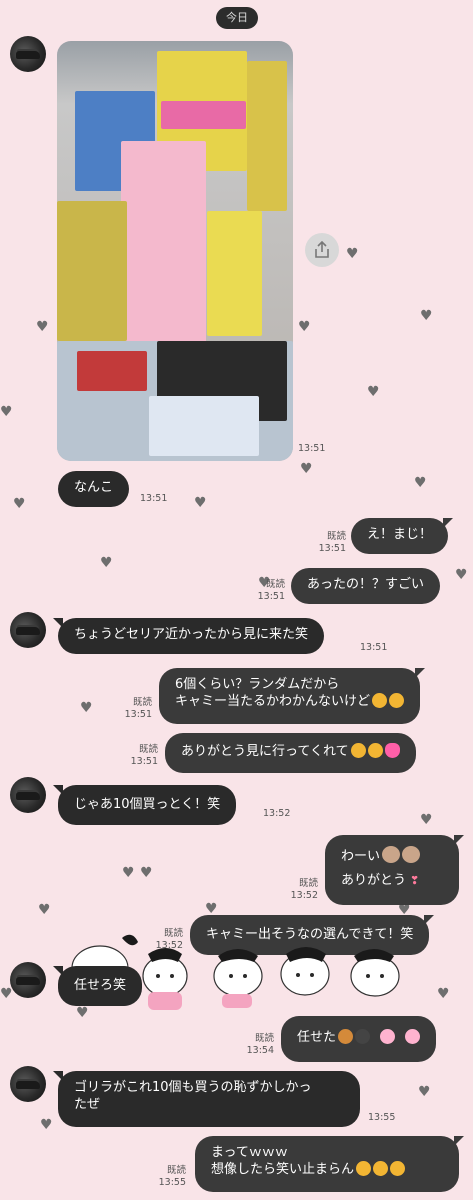 This screenshot has width=473, height=1200. Describe the element at coordinates (193, 1087) in the screenshot. I see `message-line: ゴリラがこれ10個も買うの恥ずかしかっ` at that location.